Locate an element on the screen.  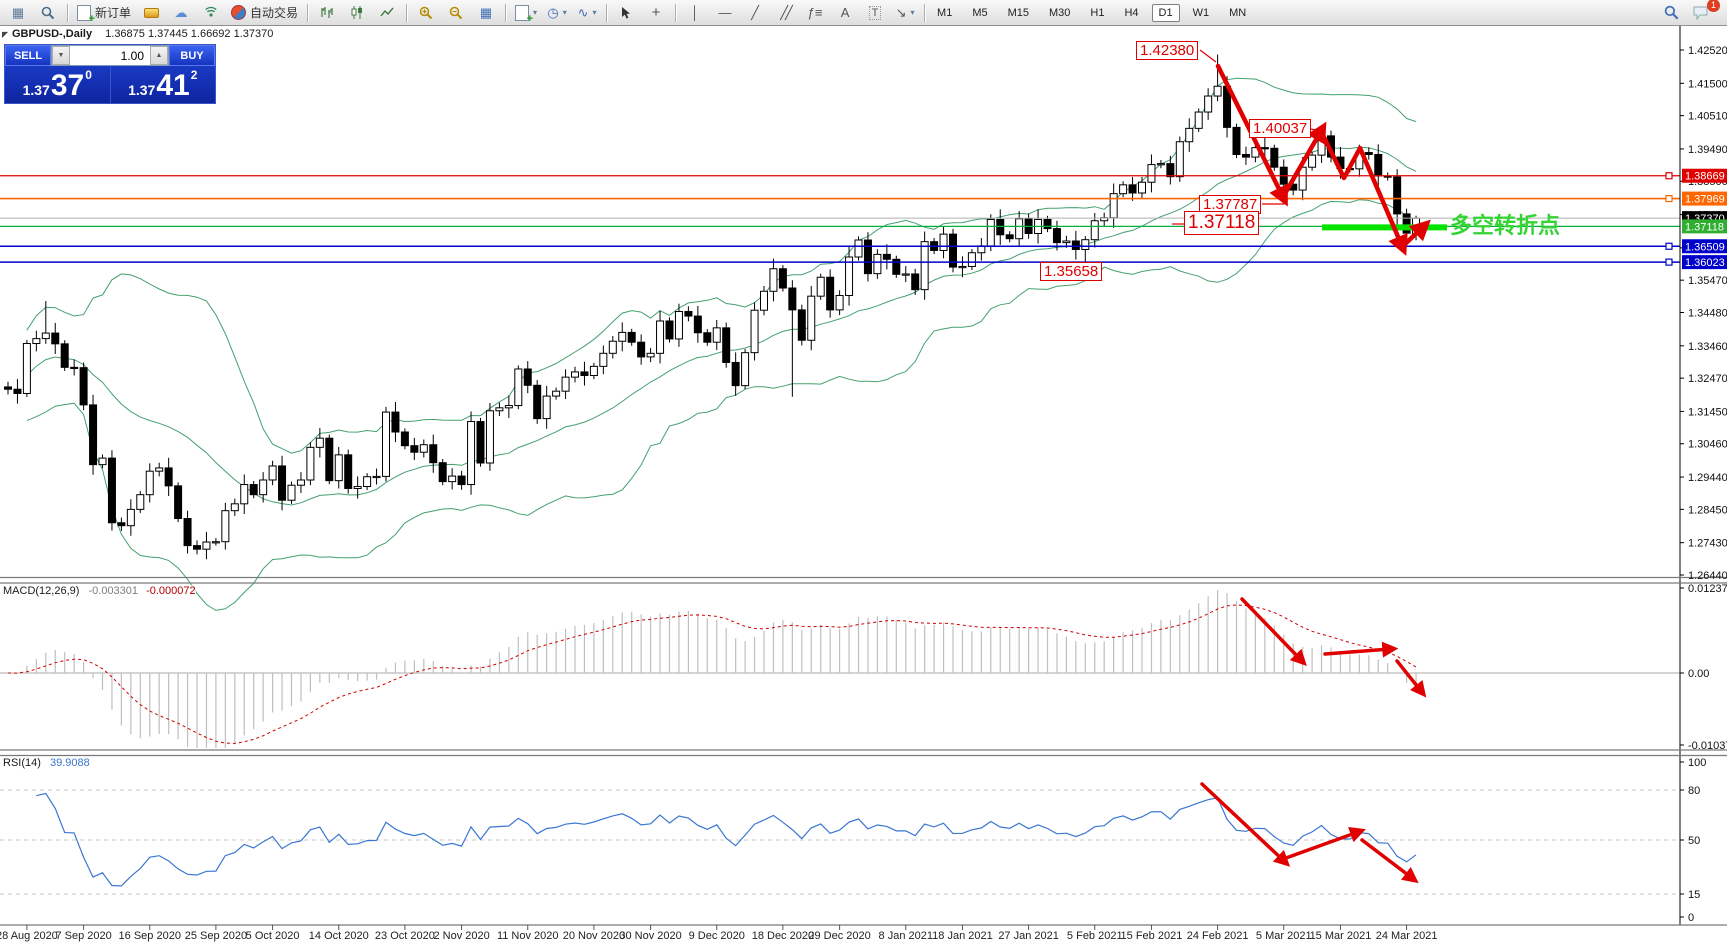
symbol-period-label: GBPUSD-,Daily is located at coordinates (52, 34).